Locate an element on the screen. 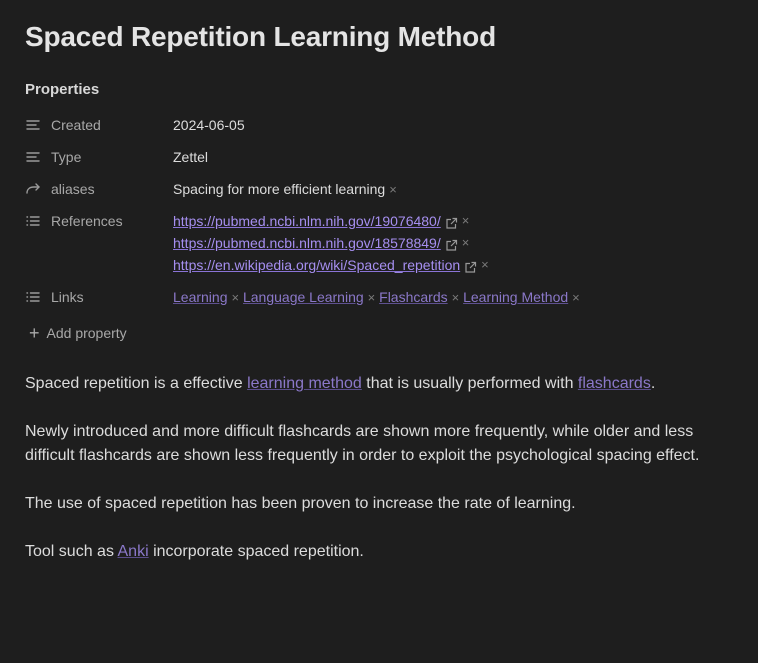 This screenshot has width=758, height=663. type-value: Zettel is located at coordinates (190, 157).